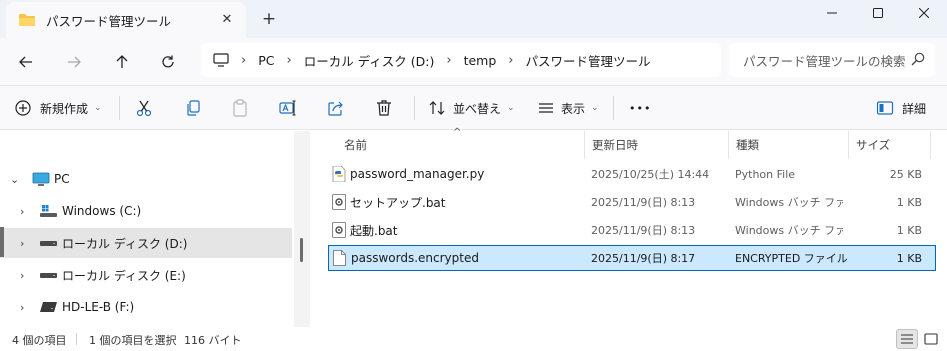 The height and width of the screenshot is (351, 947). What do you see at coordinates (146, 211) in the screenshot?
I see `tree-item-windows-c: › Windows (C:)` at bounding box center [146, 211].